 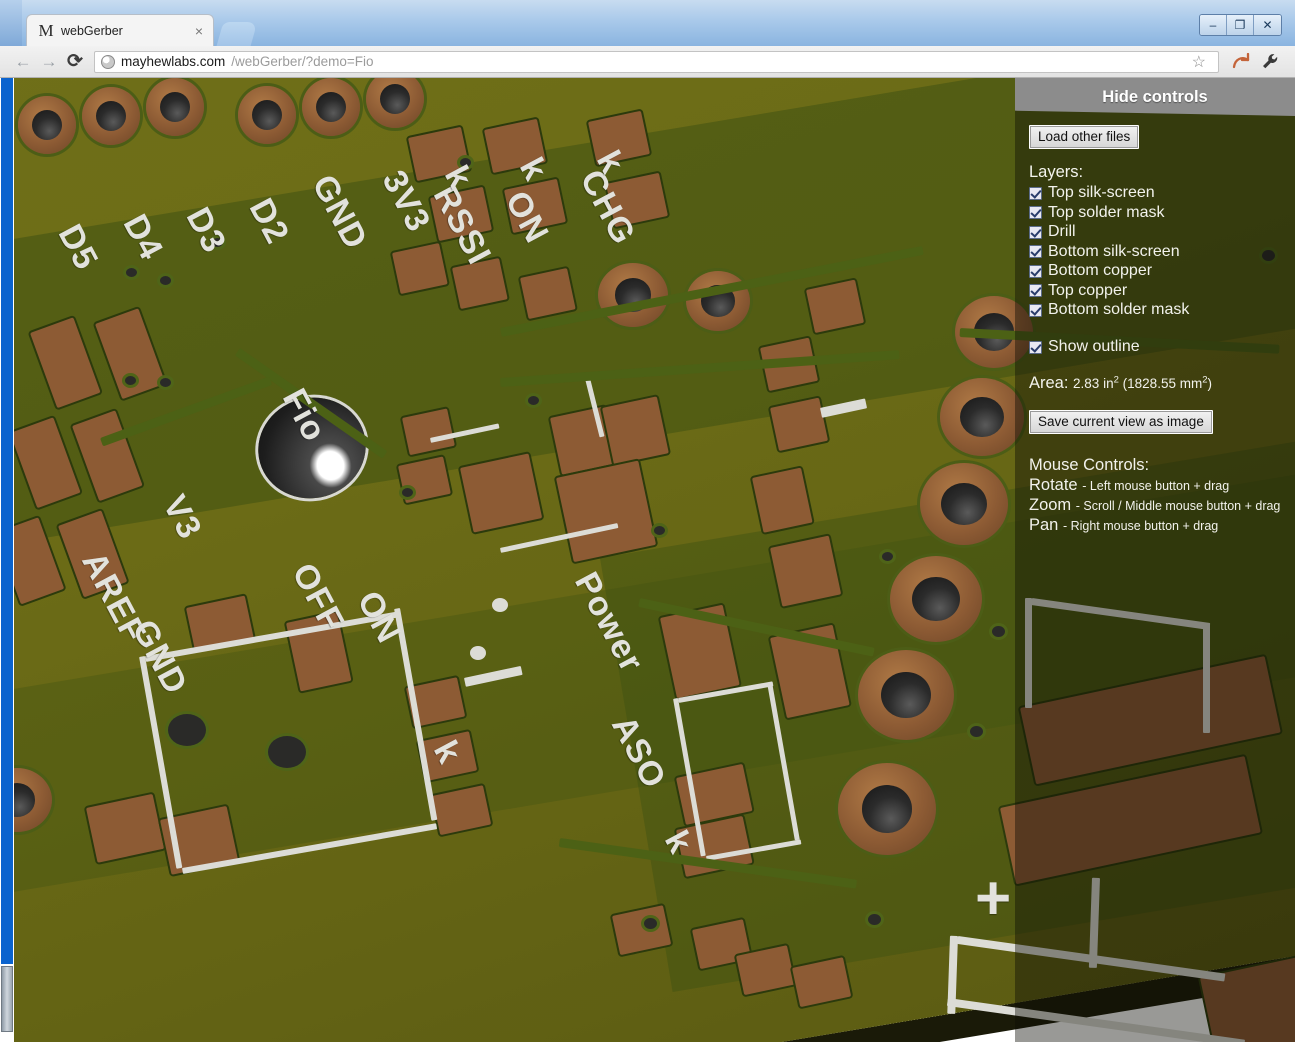 I want to click on url-domain: mayhewlabs.com, so click(x=173, y=61).